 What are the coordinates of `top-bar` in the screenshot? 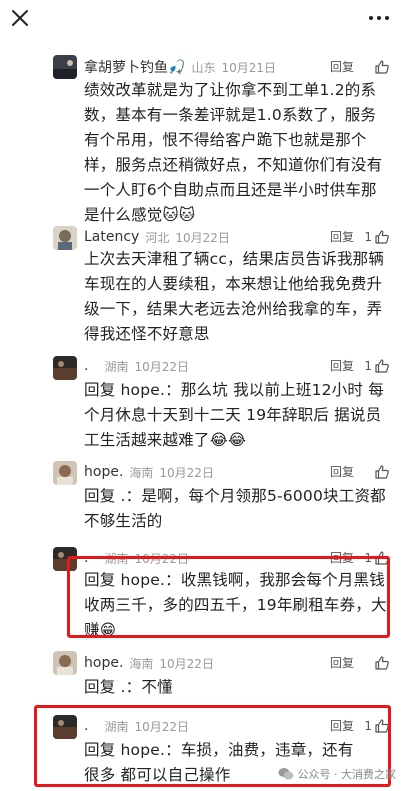 It's located at (202, 20).